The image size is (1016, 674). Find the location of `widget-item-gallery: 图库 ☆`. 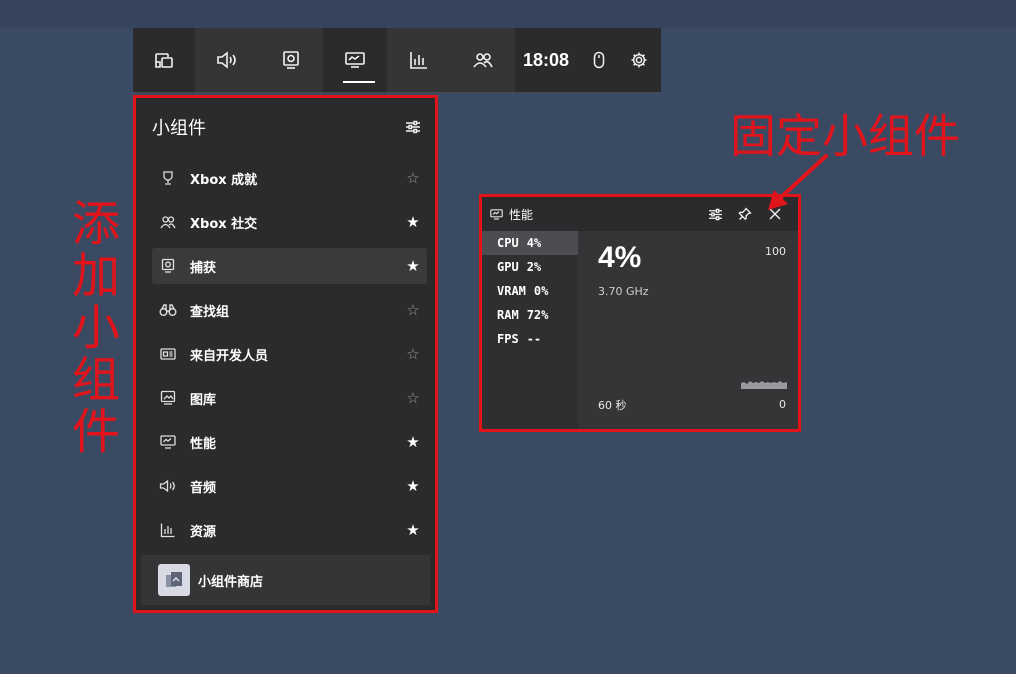

widget-item-gallery: 图库 ☆ is located at coordinates (289, 398).